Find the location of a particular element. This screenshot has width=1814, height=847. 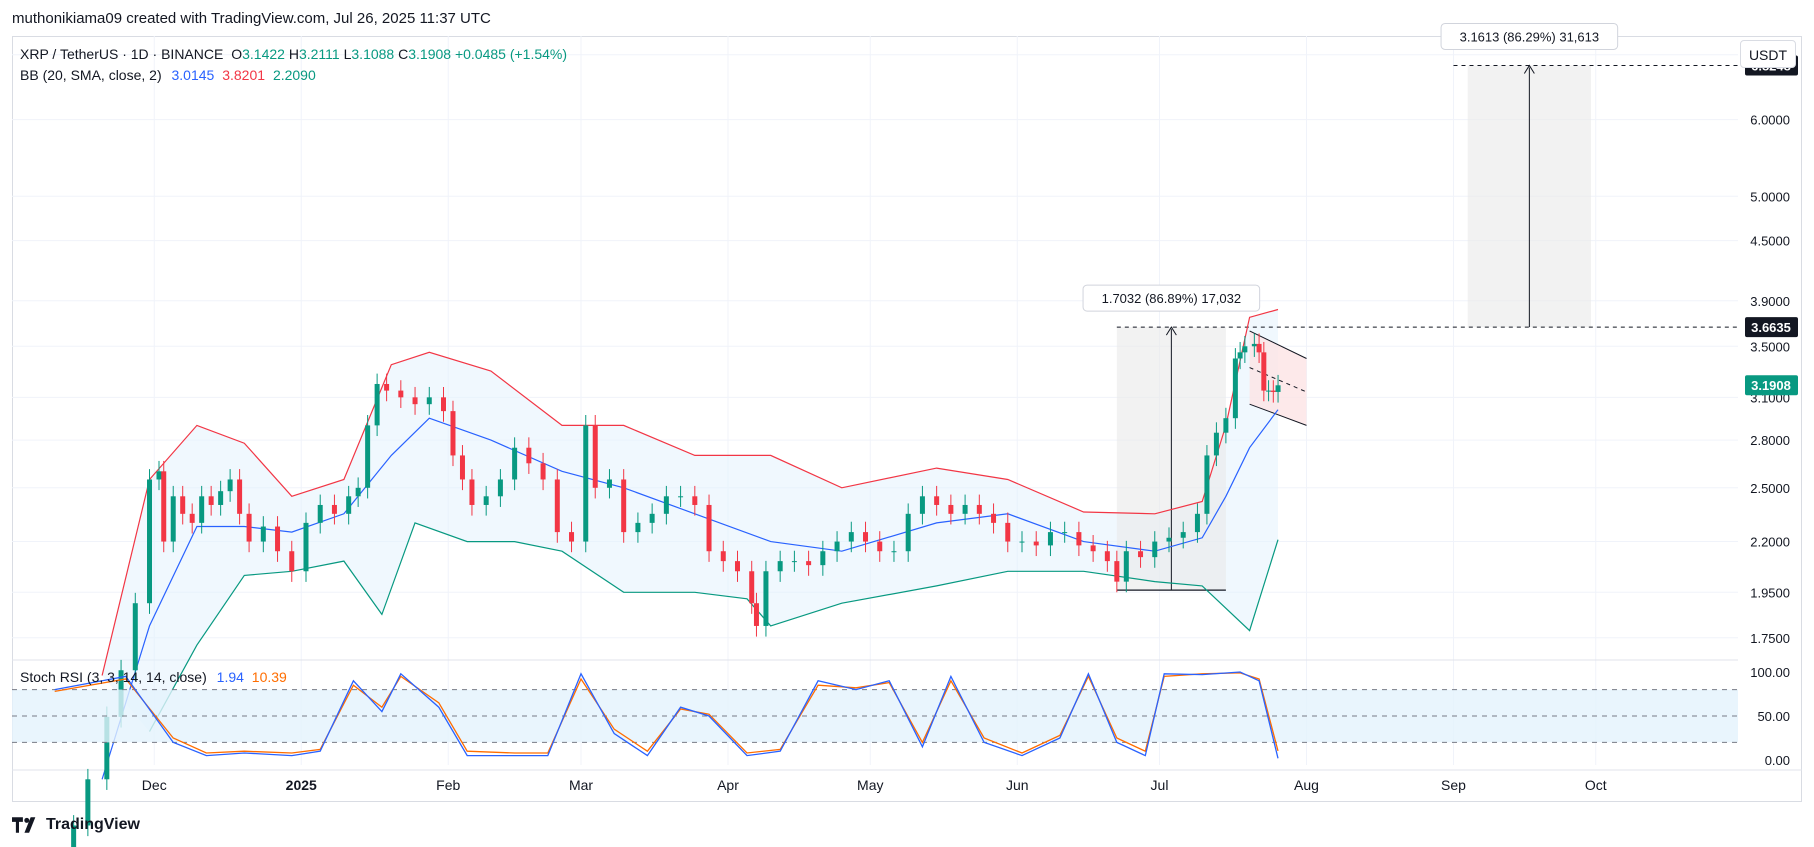

time-tick-label: May is located at coordinates (870, 785).